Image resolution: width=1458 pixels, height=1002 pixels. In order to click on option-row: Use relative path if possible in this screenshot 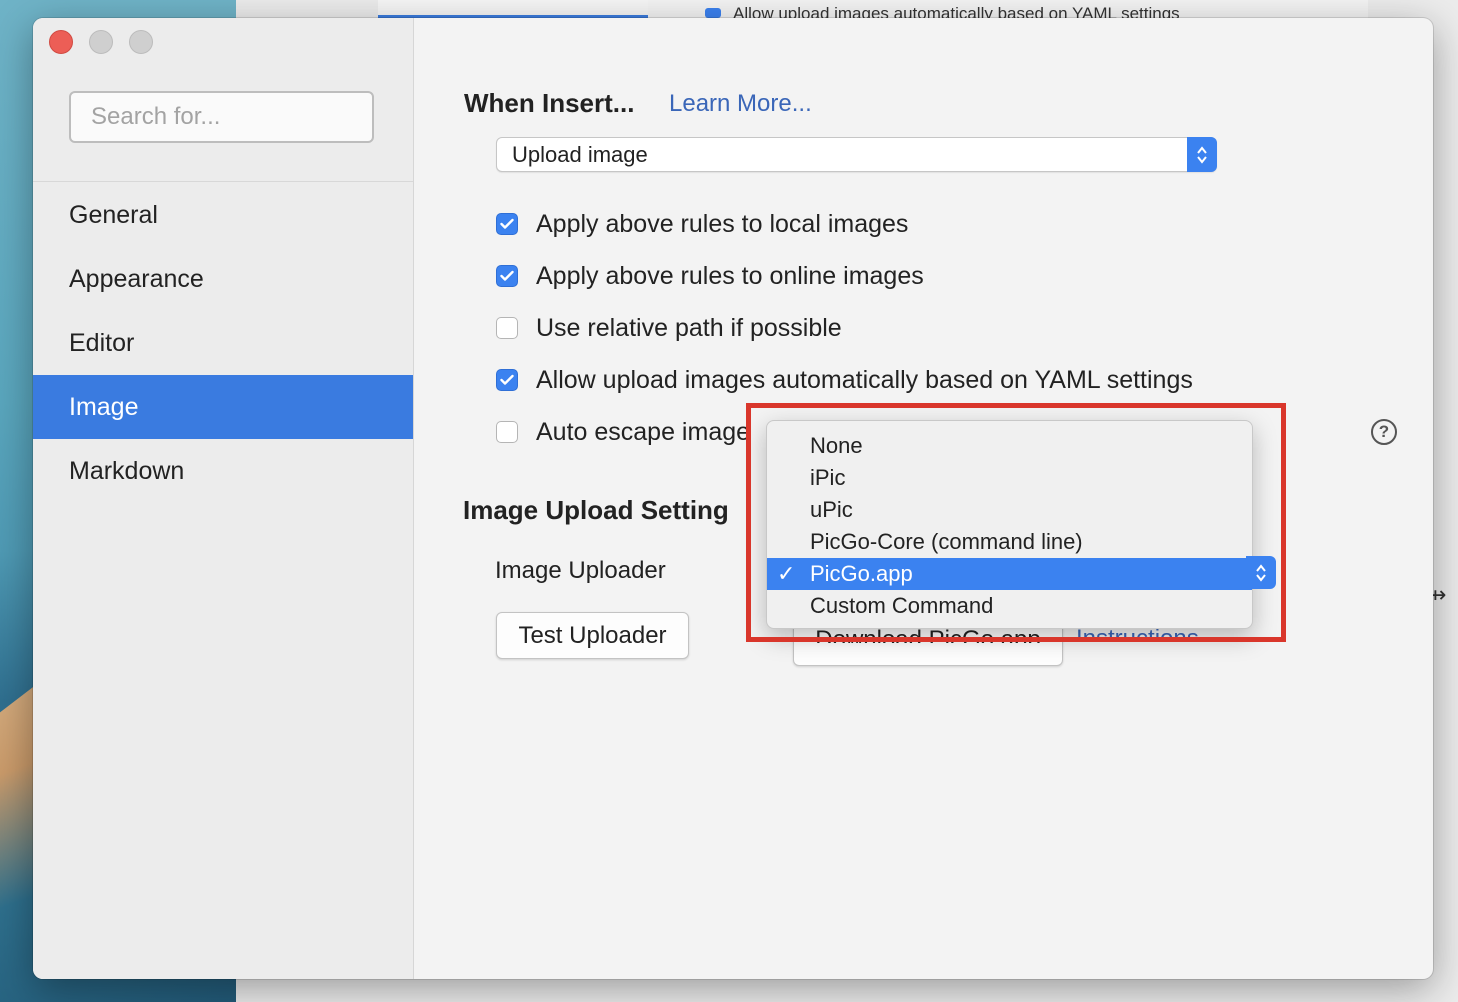, I will do `click(669, 328)`.